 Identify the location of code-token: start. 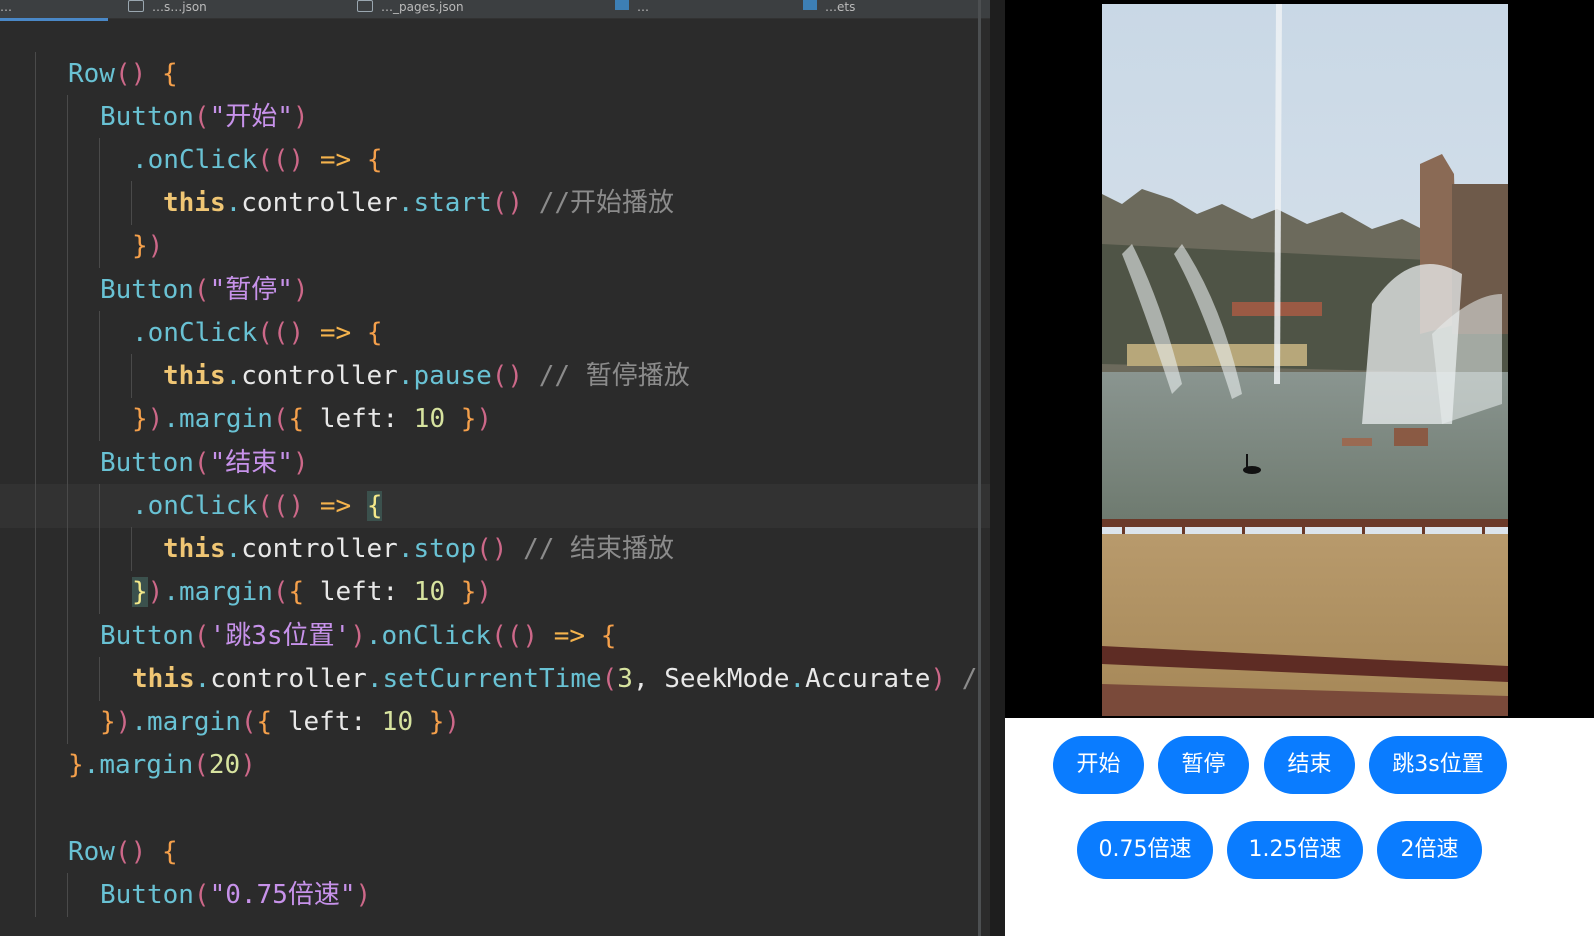
(452, 203).